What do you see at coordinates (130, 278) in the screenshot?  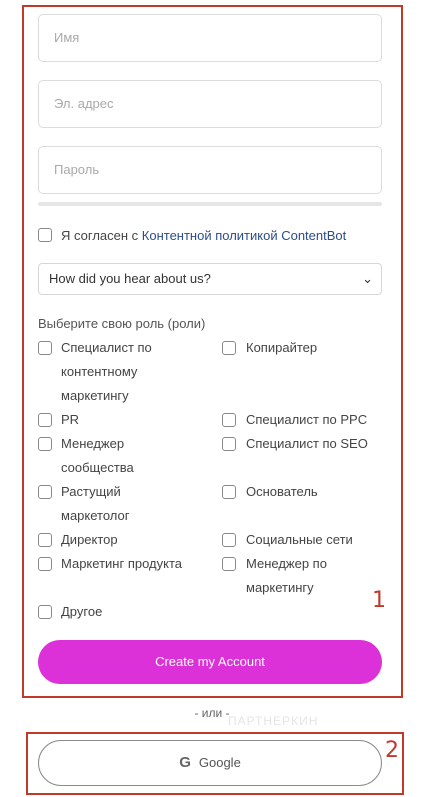 I see `referral-source-value: How did you hear about us?` at bounding box center [130, 278].